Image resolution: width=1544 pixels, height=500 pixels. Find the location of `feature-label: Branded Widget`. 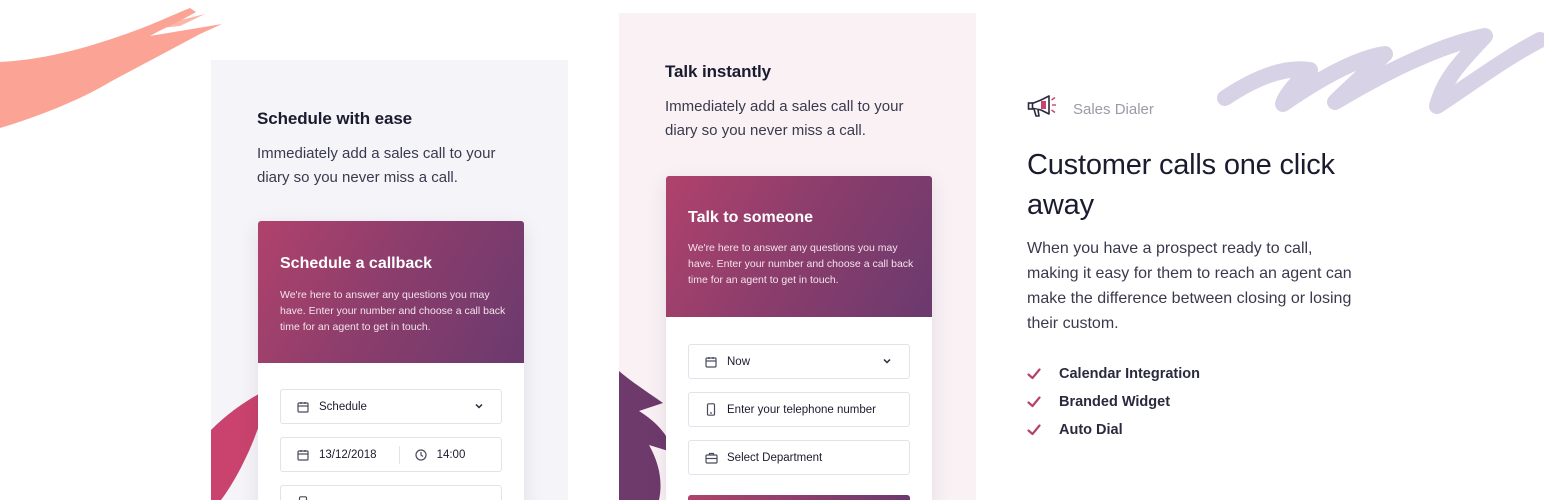

feature-label: Branded Widget is located at coordinates (1115, 402).